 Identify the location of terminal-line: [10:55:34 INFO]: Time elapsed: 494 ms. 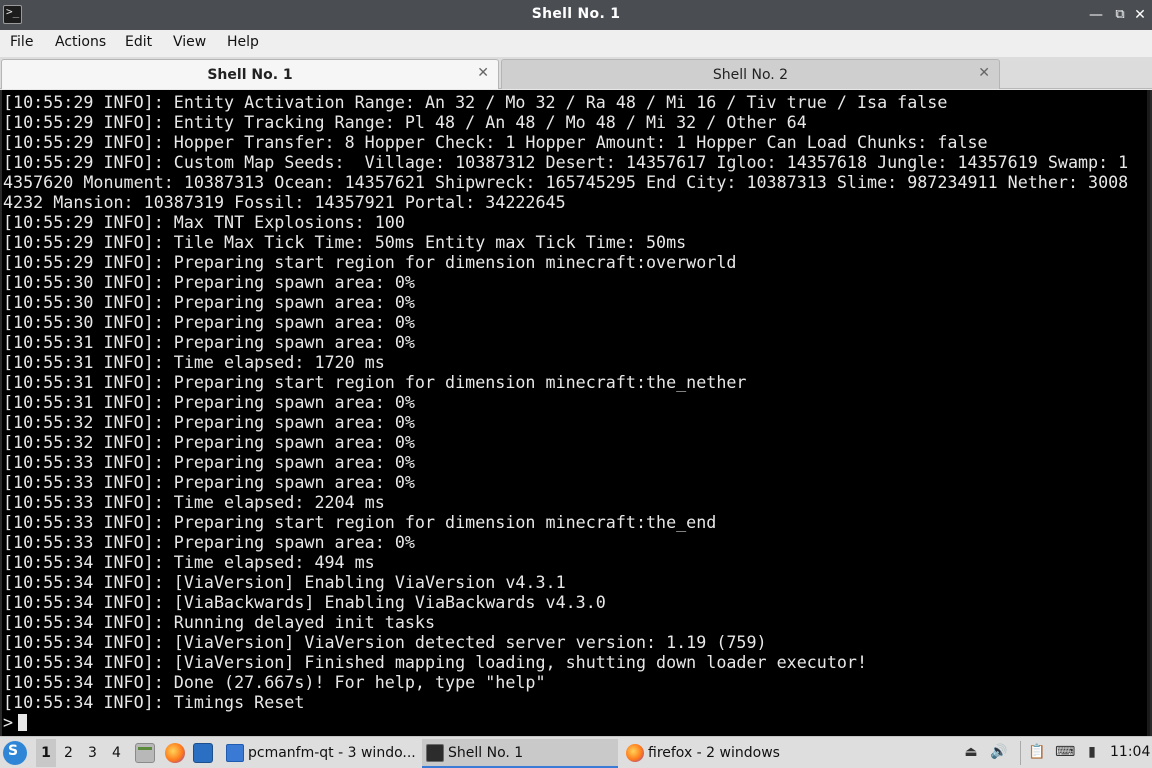
(189, 562).